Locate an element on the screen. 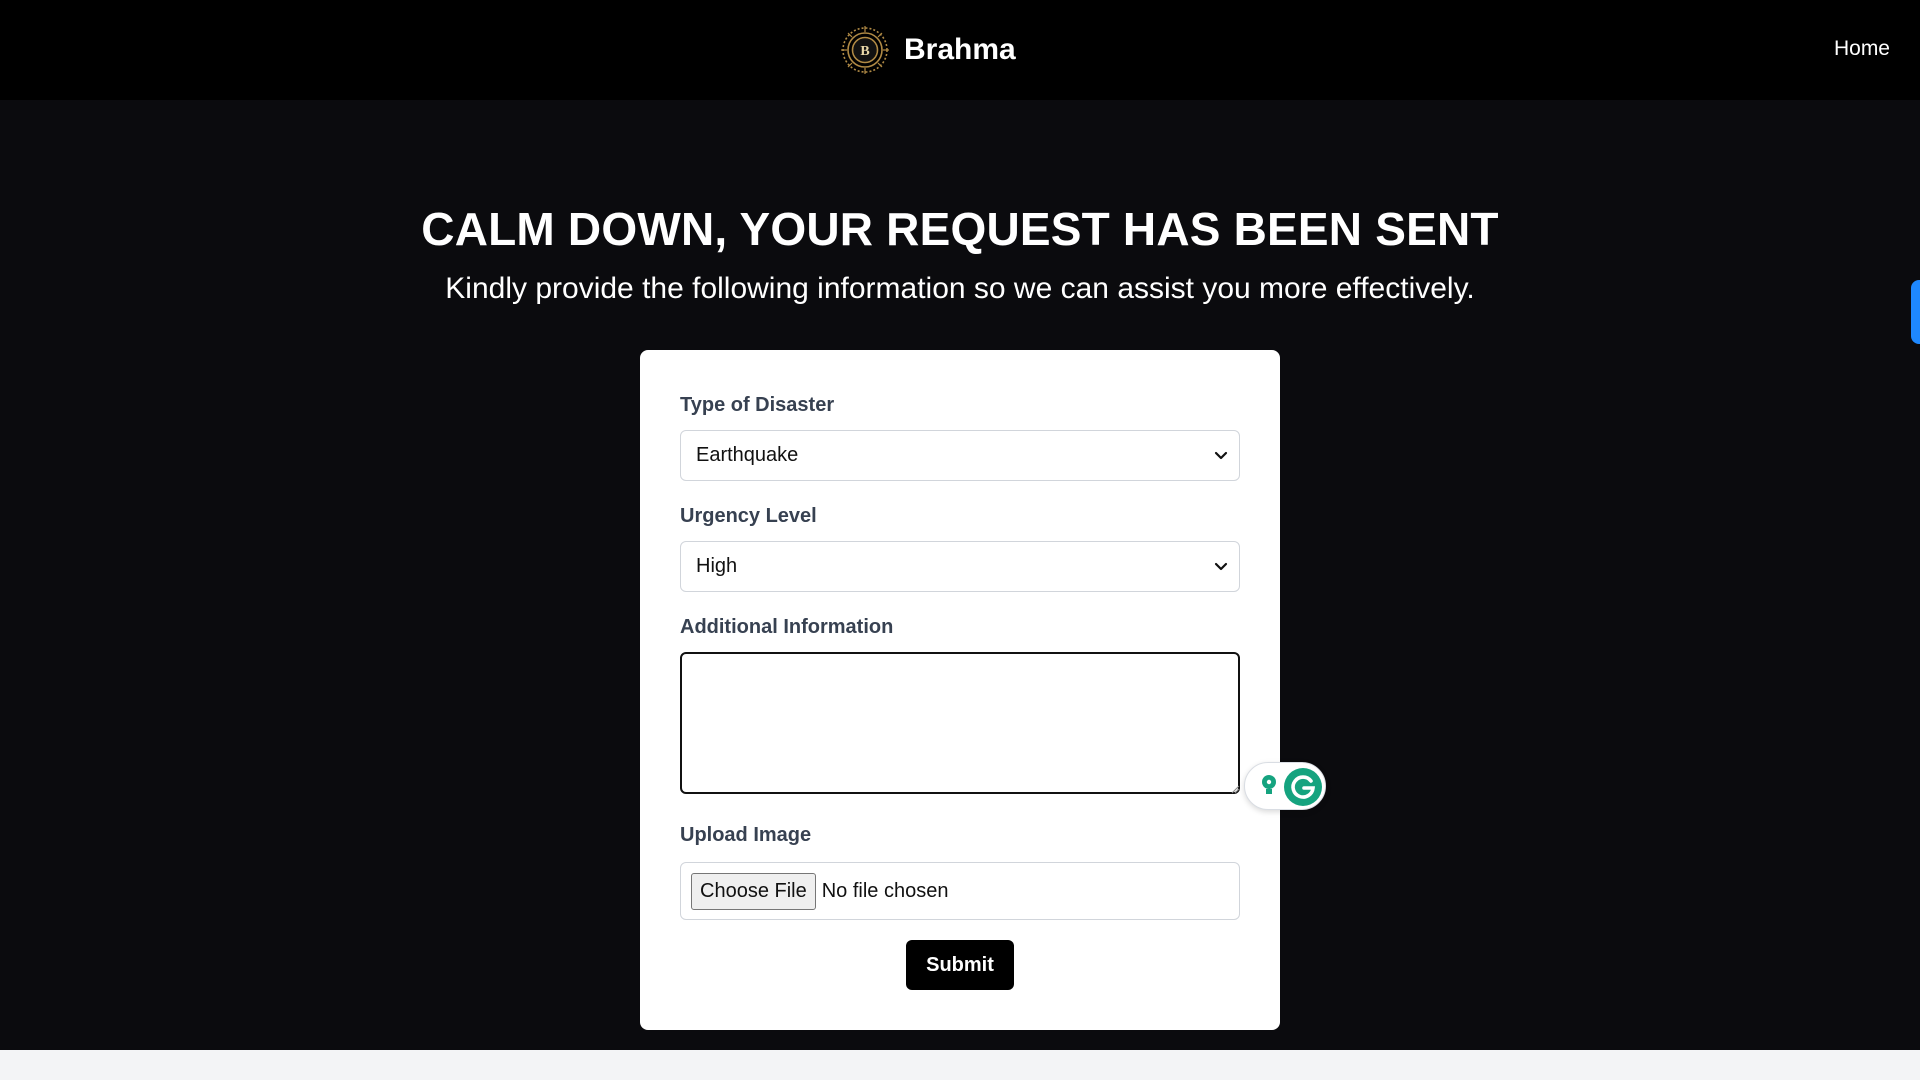  submit-button: Submit is located at coordinates (960, 965).